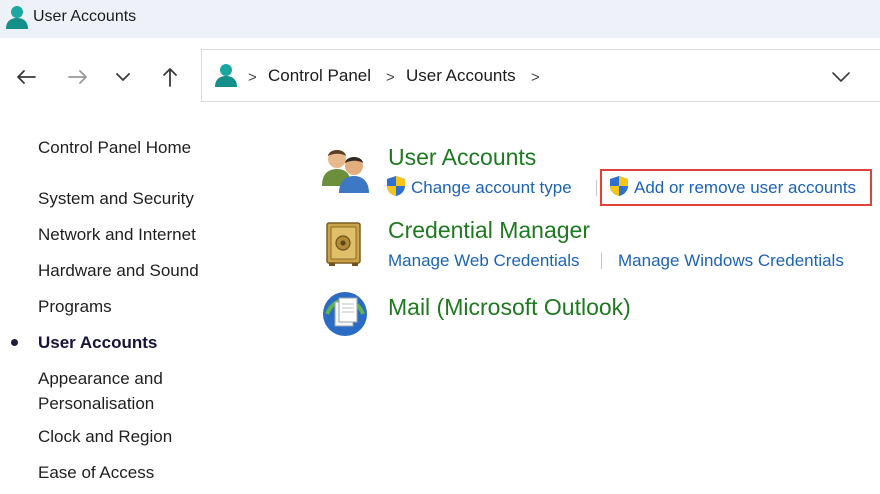 The image size is (880, 494). What do you see at coordinates (75, 306) in the screenshot?
I see `sidebar-item-programs: Programs` at bounding box center [75, 306].